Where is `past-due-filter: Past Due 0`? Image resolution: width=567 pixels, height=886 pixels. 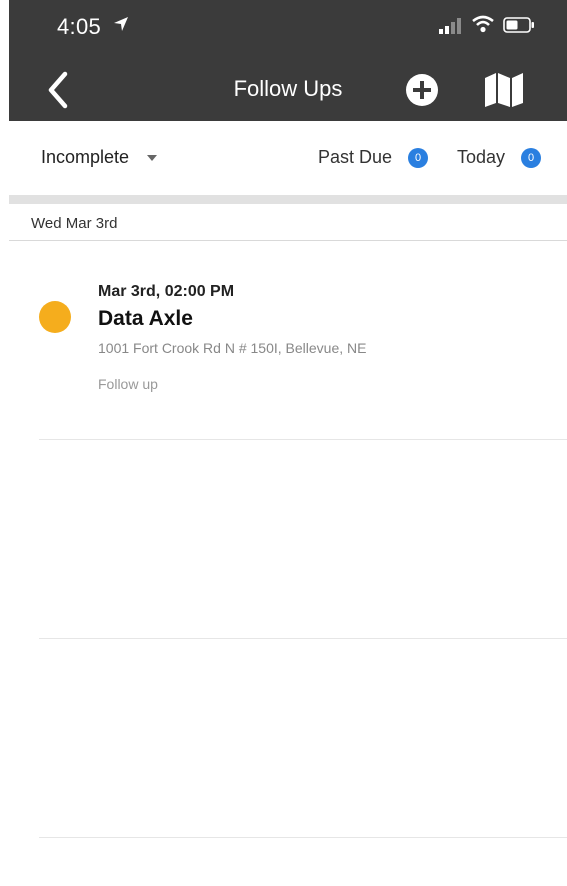 past-due-filter: Past Due 0 is located at coordinates (373, 157).